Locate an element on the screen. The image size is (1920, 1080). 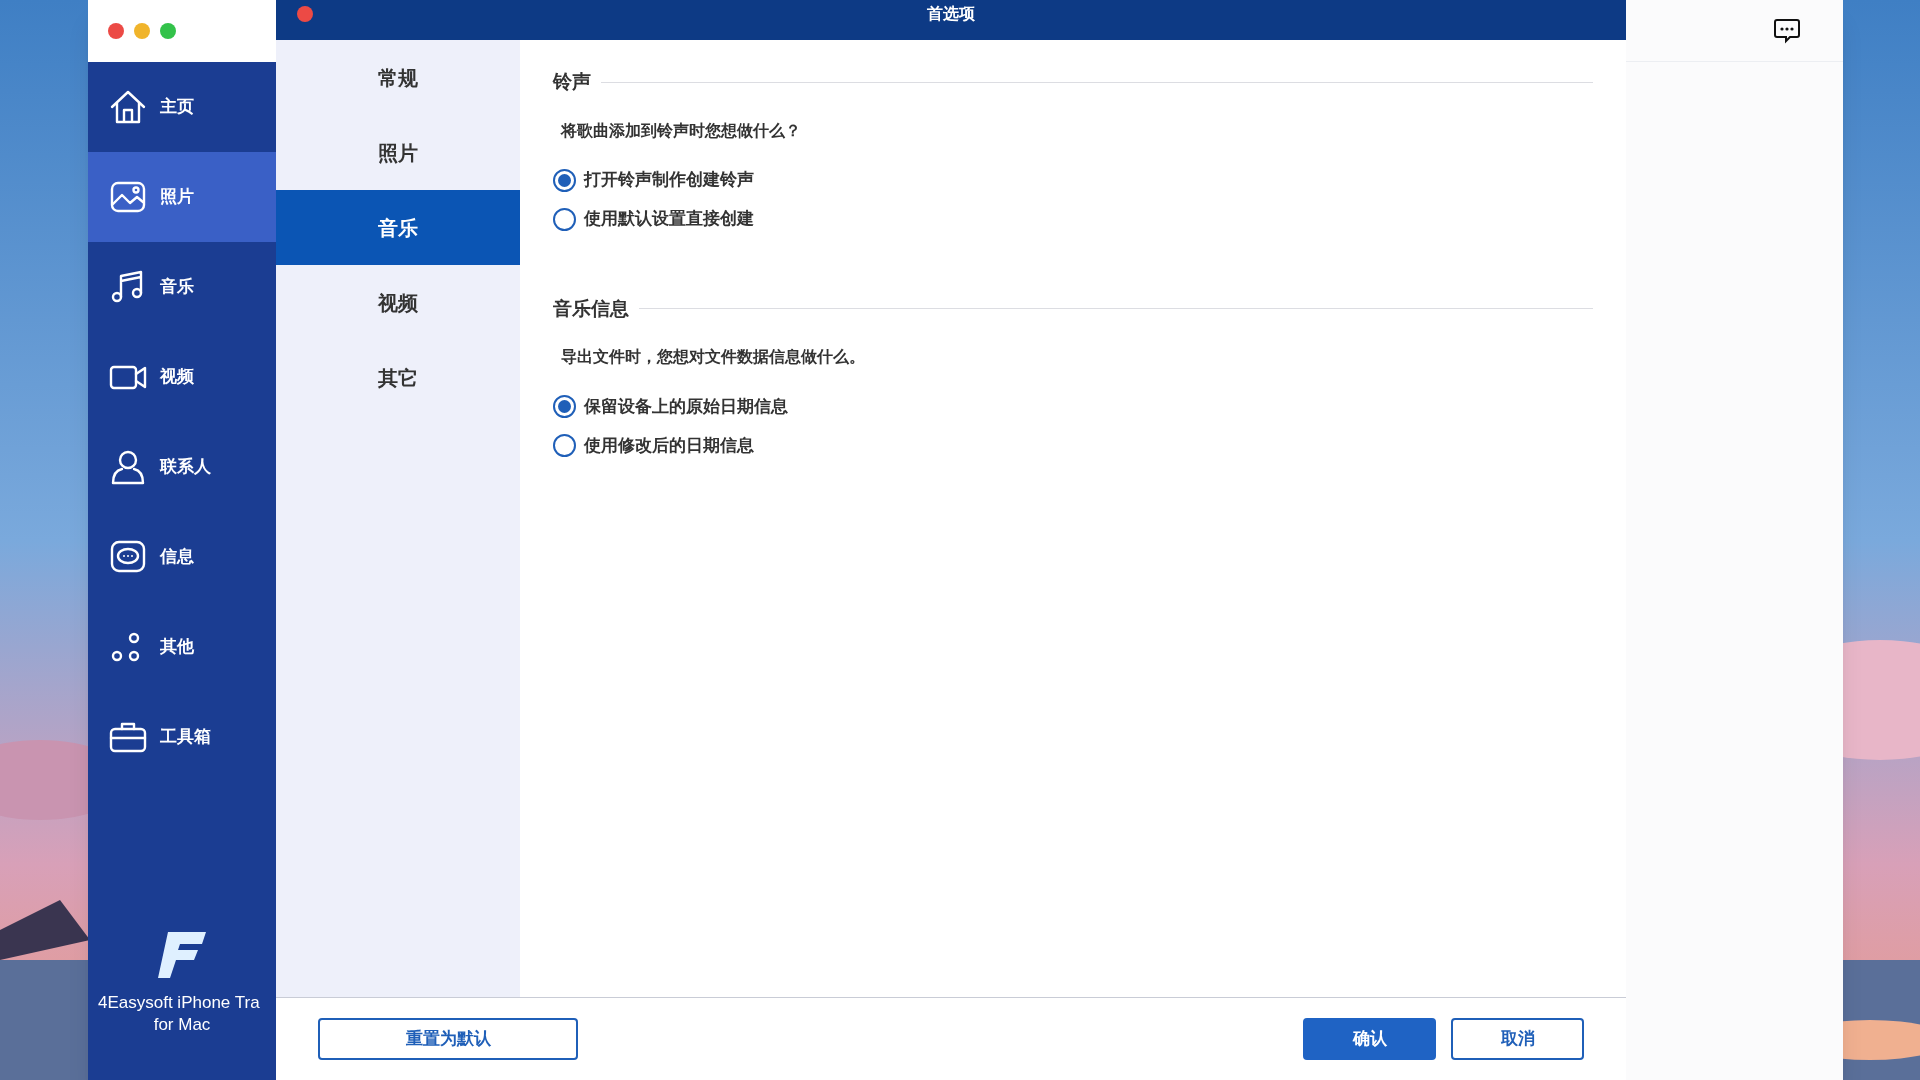
close-window-button is located at coordinates (116, 31).